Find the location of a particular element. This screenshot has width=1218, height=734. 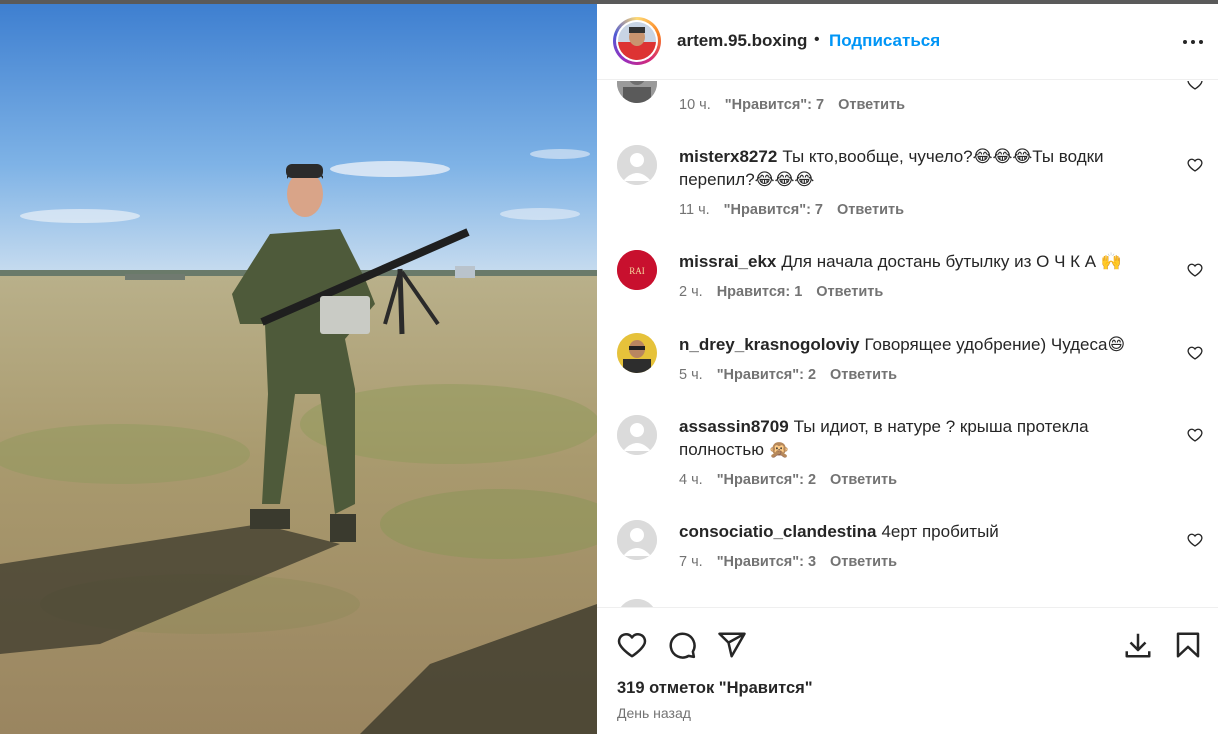

comment-text: Для начала достань бутылку из О Ч К А 🙌 is located at coordinates (952, 261).